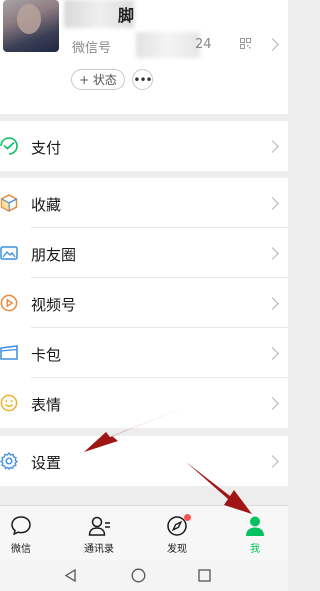 Image resolution: width=320 pixels, height=591 pixels. What do you see at coordinates (177, 549) in the screenshot?
I see `tab-label: 发现` at bounding box center [177, 549].